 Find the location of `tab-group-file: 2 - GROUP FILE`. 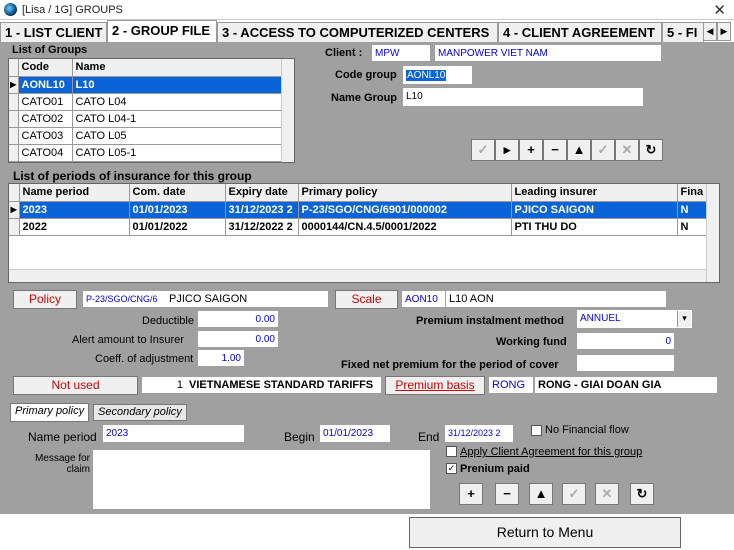

tab-group-file: 2 - GROUP FILE is located at coordinates (162, 31).